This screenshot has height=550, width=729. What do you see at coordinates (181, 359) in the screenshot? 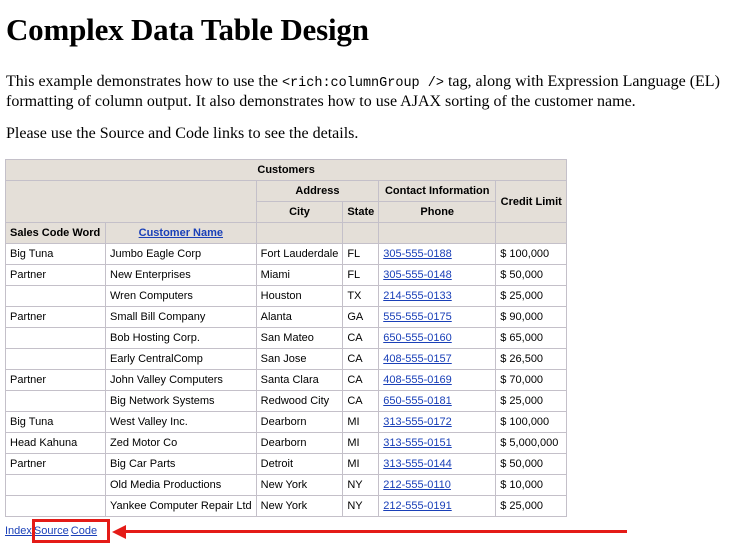
I see `customer-name-cell: Early CentralComp` at bounding box center [181, 359].